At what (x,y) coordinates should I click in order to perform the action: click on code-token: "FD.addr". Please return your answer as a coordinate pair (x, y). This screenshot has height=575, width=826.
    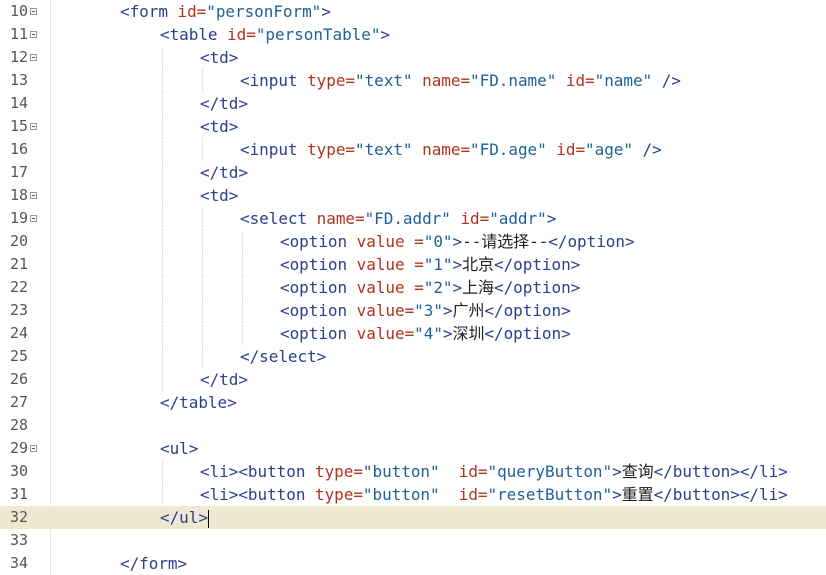
    Looking at the image, I should click on (412, 218).